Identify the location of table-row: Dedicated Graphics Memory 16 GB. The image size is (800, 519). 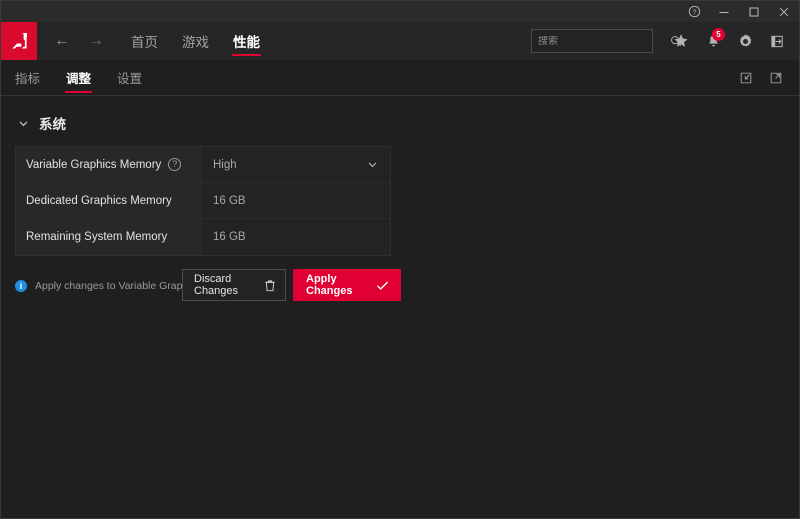
(203, 201).